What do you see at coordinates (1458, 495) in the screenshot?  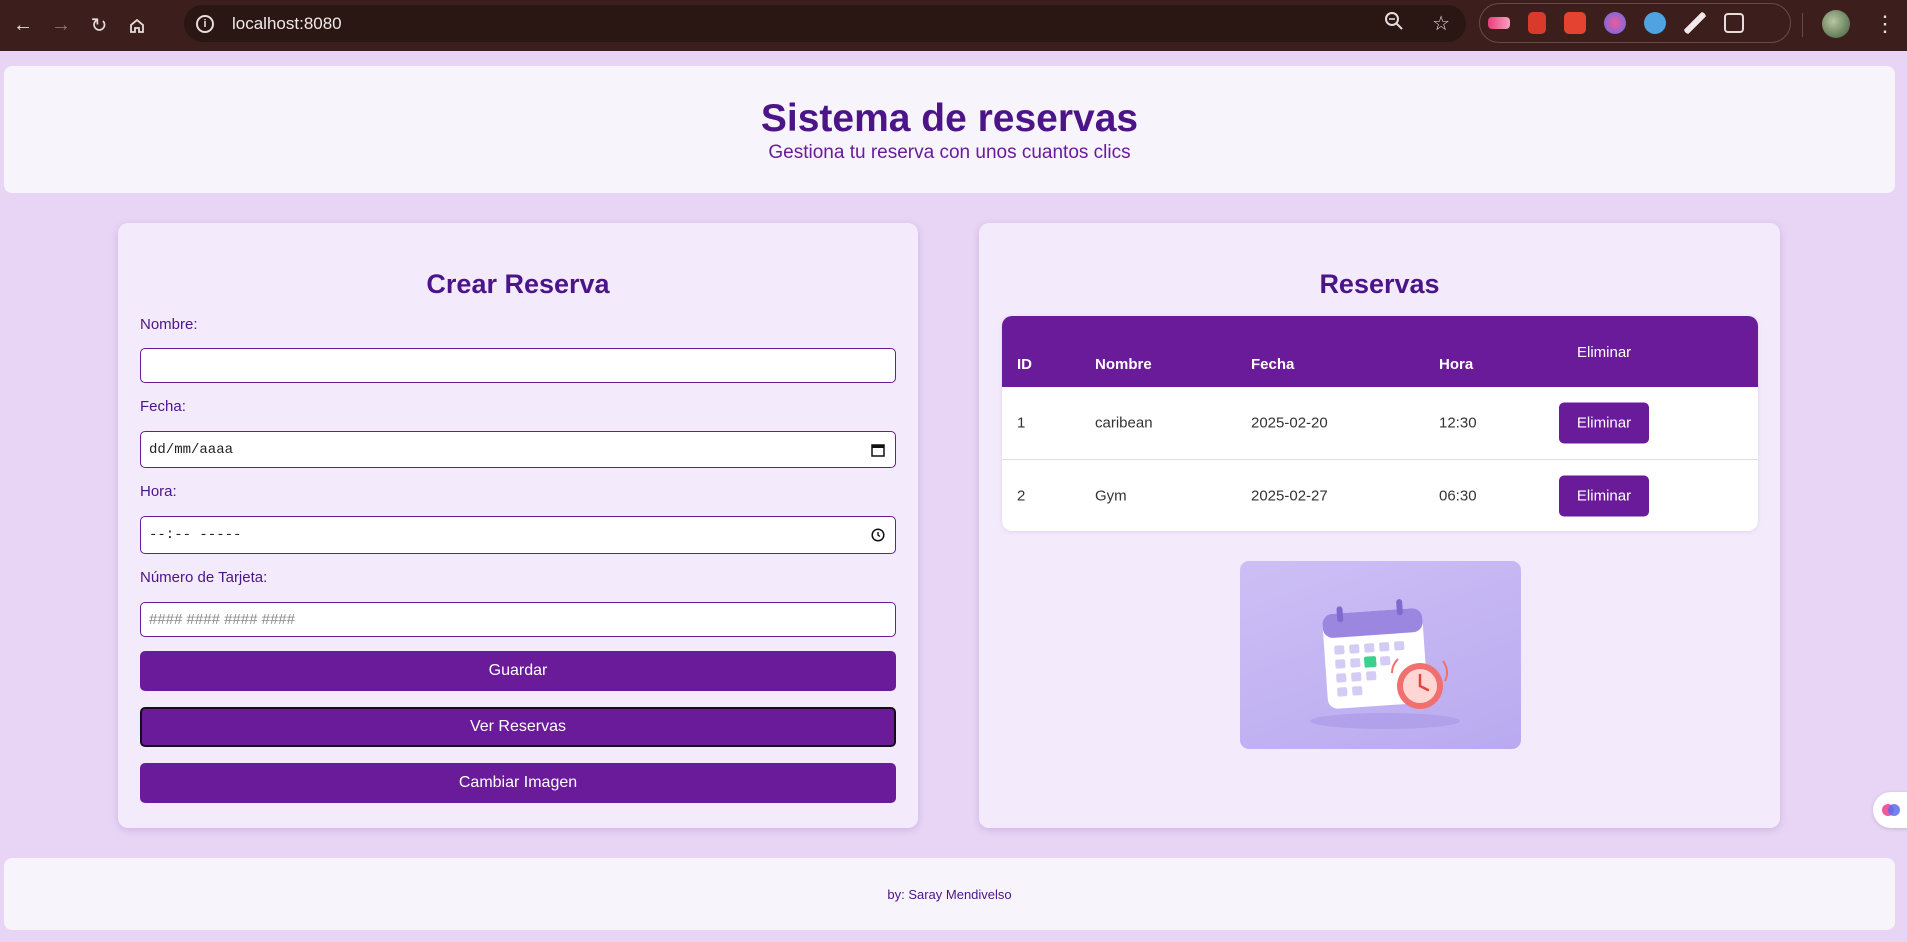 I see `row-hora: 06:30` at bounding box center [1458, 495].